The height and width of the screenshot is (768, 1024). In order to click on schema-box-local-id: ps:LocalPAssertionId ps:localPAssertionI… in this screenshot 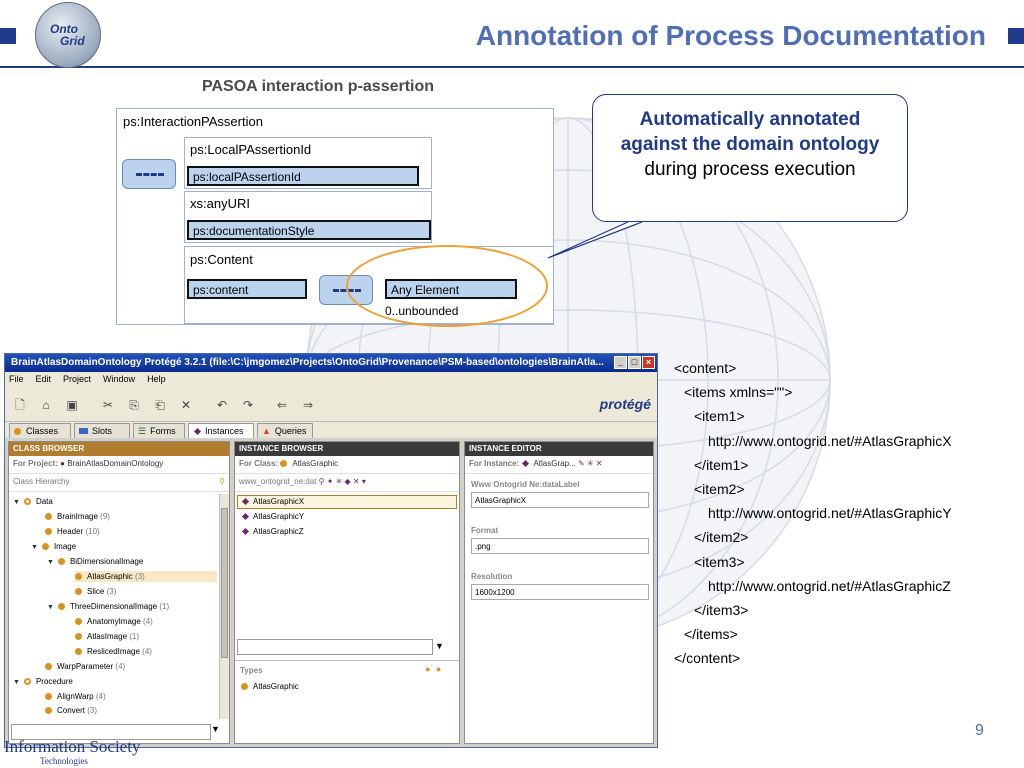, I will do `click(308, 163)`.